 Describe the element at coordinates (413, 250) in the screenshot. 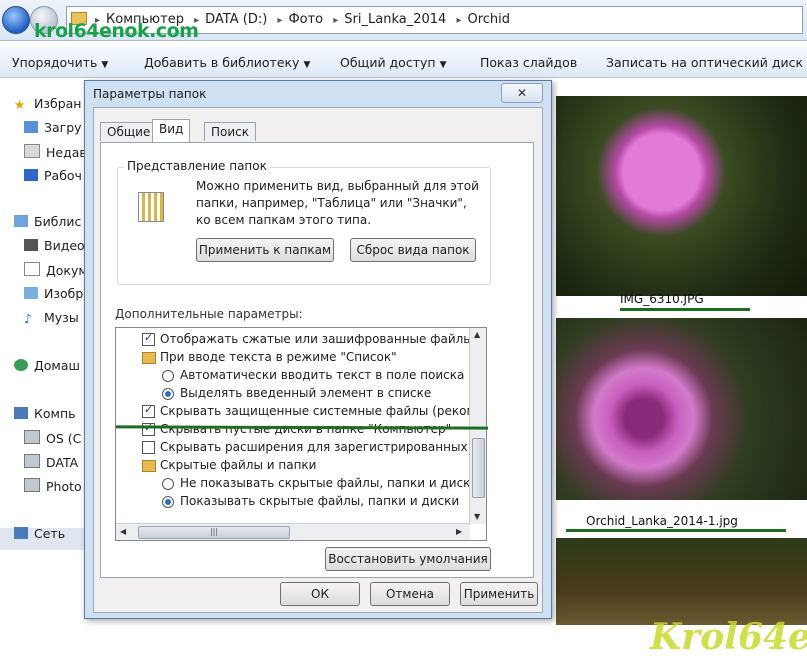

I see `reset-folders-button: Сброс вида папок` at that location.